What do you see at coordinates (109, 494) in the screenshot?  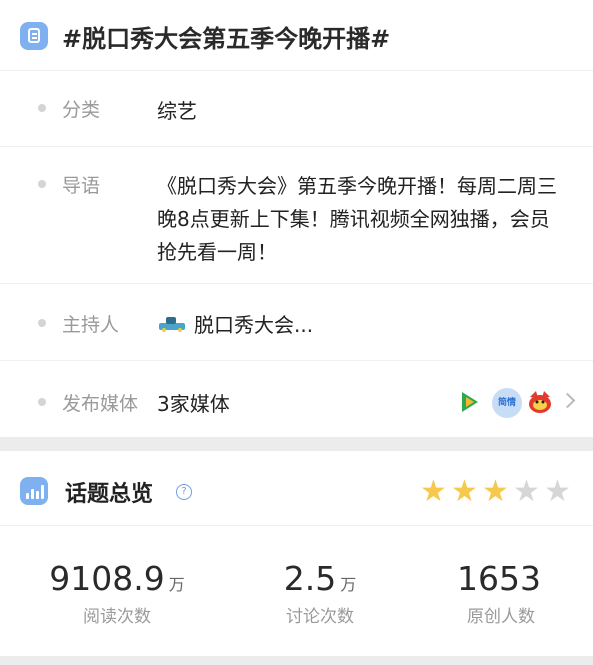 I see `overview-title: 话题总览` at bounding box center [109, 494].